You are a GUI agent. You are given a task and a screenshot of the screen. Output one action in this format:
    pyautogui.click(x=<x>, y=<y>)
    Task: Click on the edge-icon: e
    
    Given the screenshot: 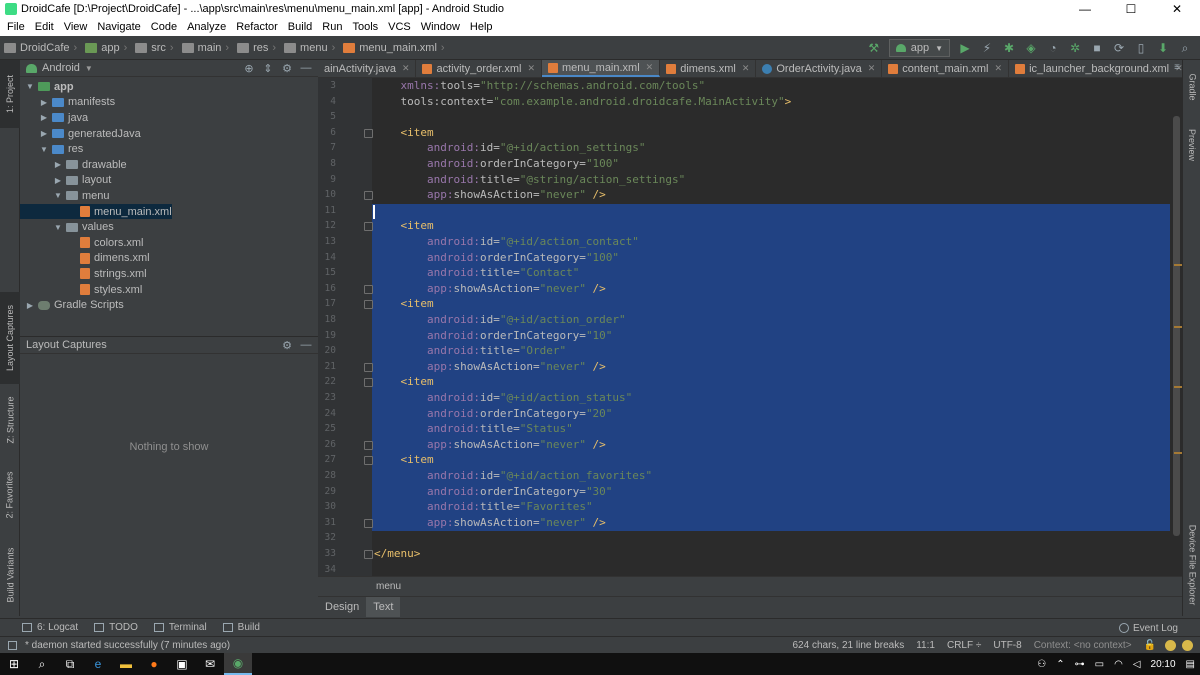 What is the action you would take?
    pyautogui.click(x=98, y=664)
    